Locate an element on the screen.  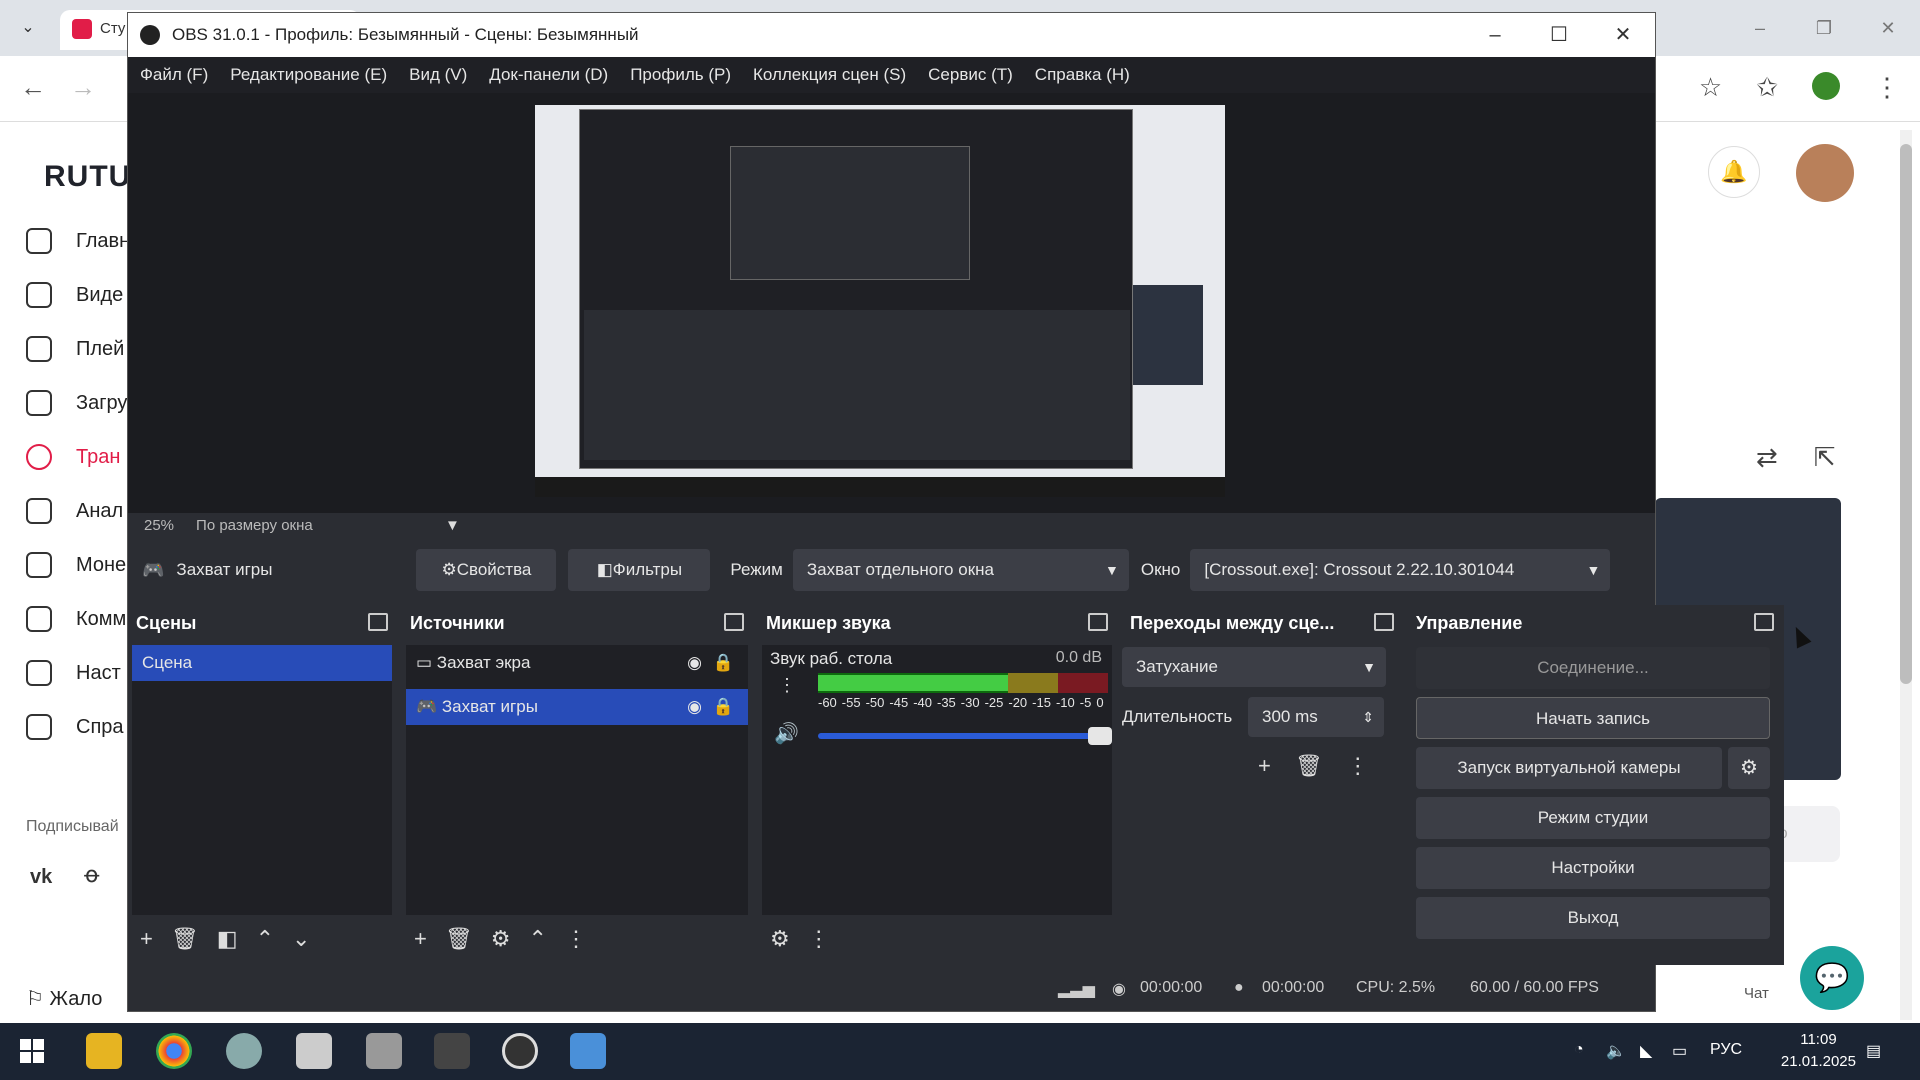
language-indicator: РУС is located at coordinates (1726, 1050).